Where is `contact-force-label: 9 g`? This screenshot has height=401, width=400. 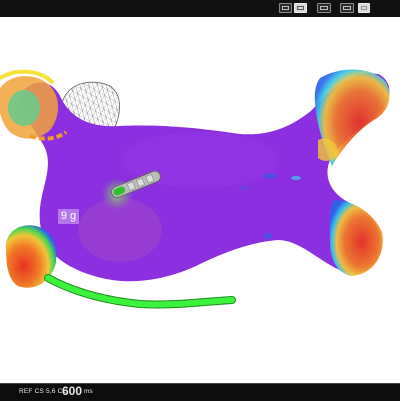 contact-force-label: 9 g is located at coordinates (68, 216).